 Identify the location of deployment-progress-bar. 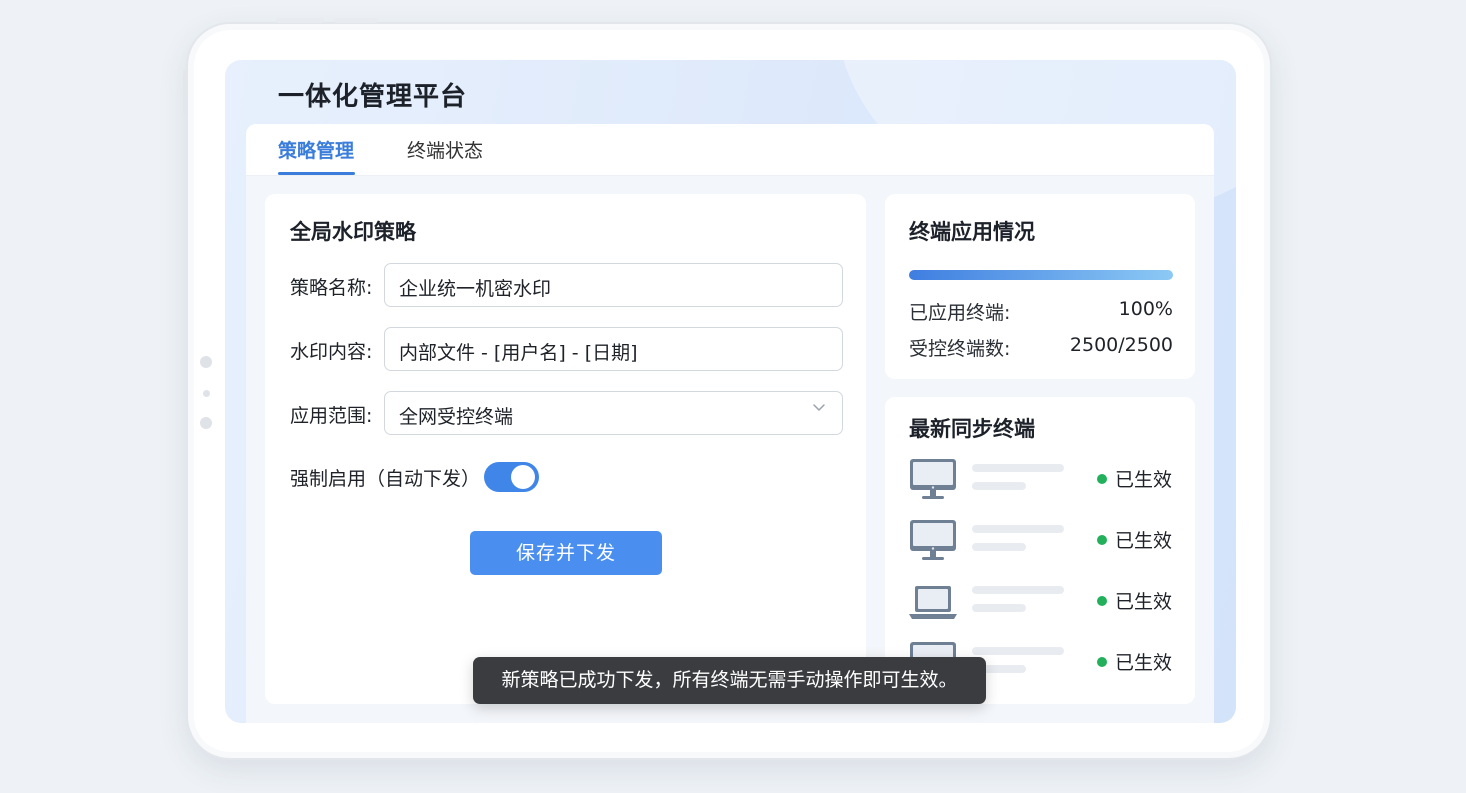
(1041, 275).